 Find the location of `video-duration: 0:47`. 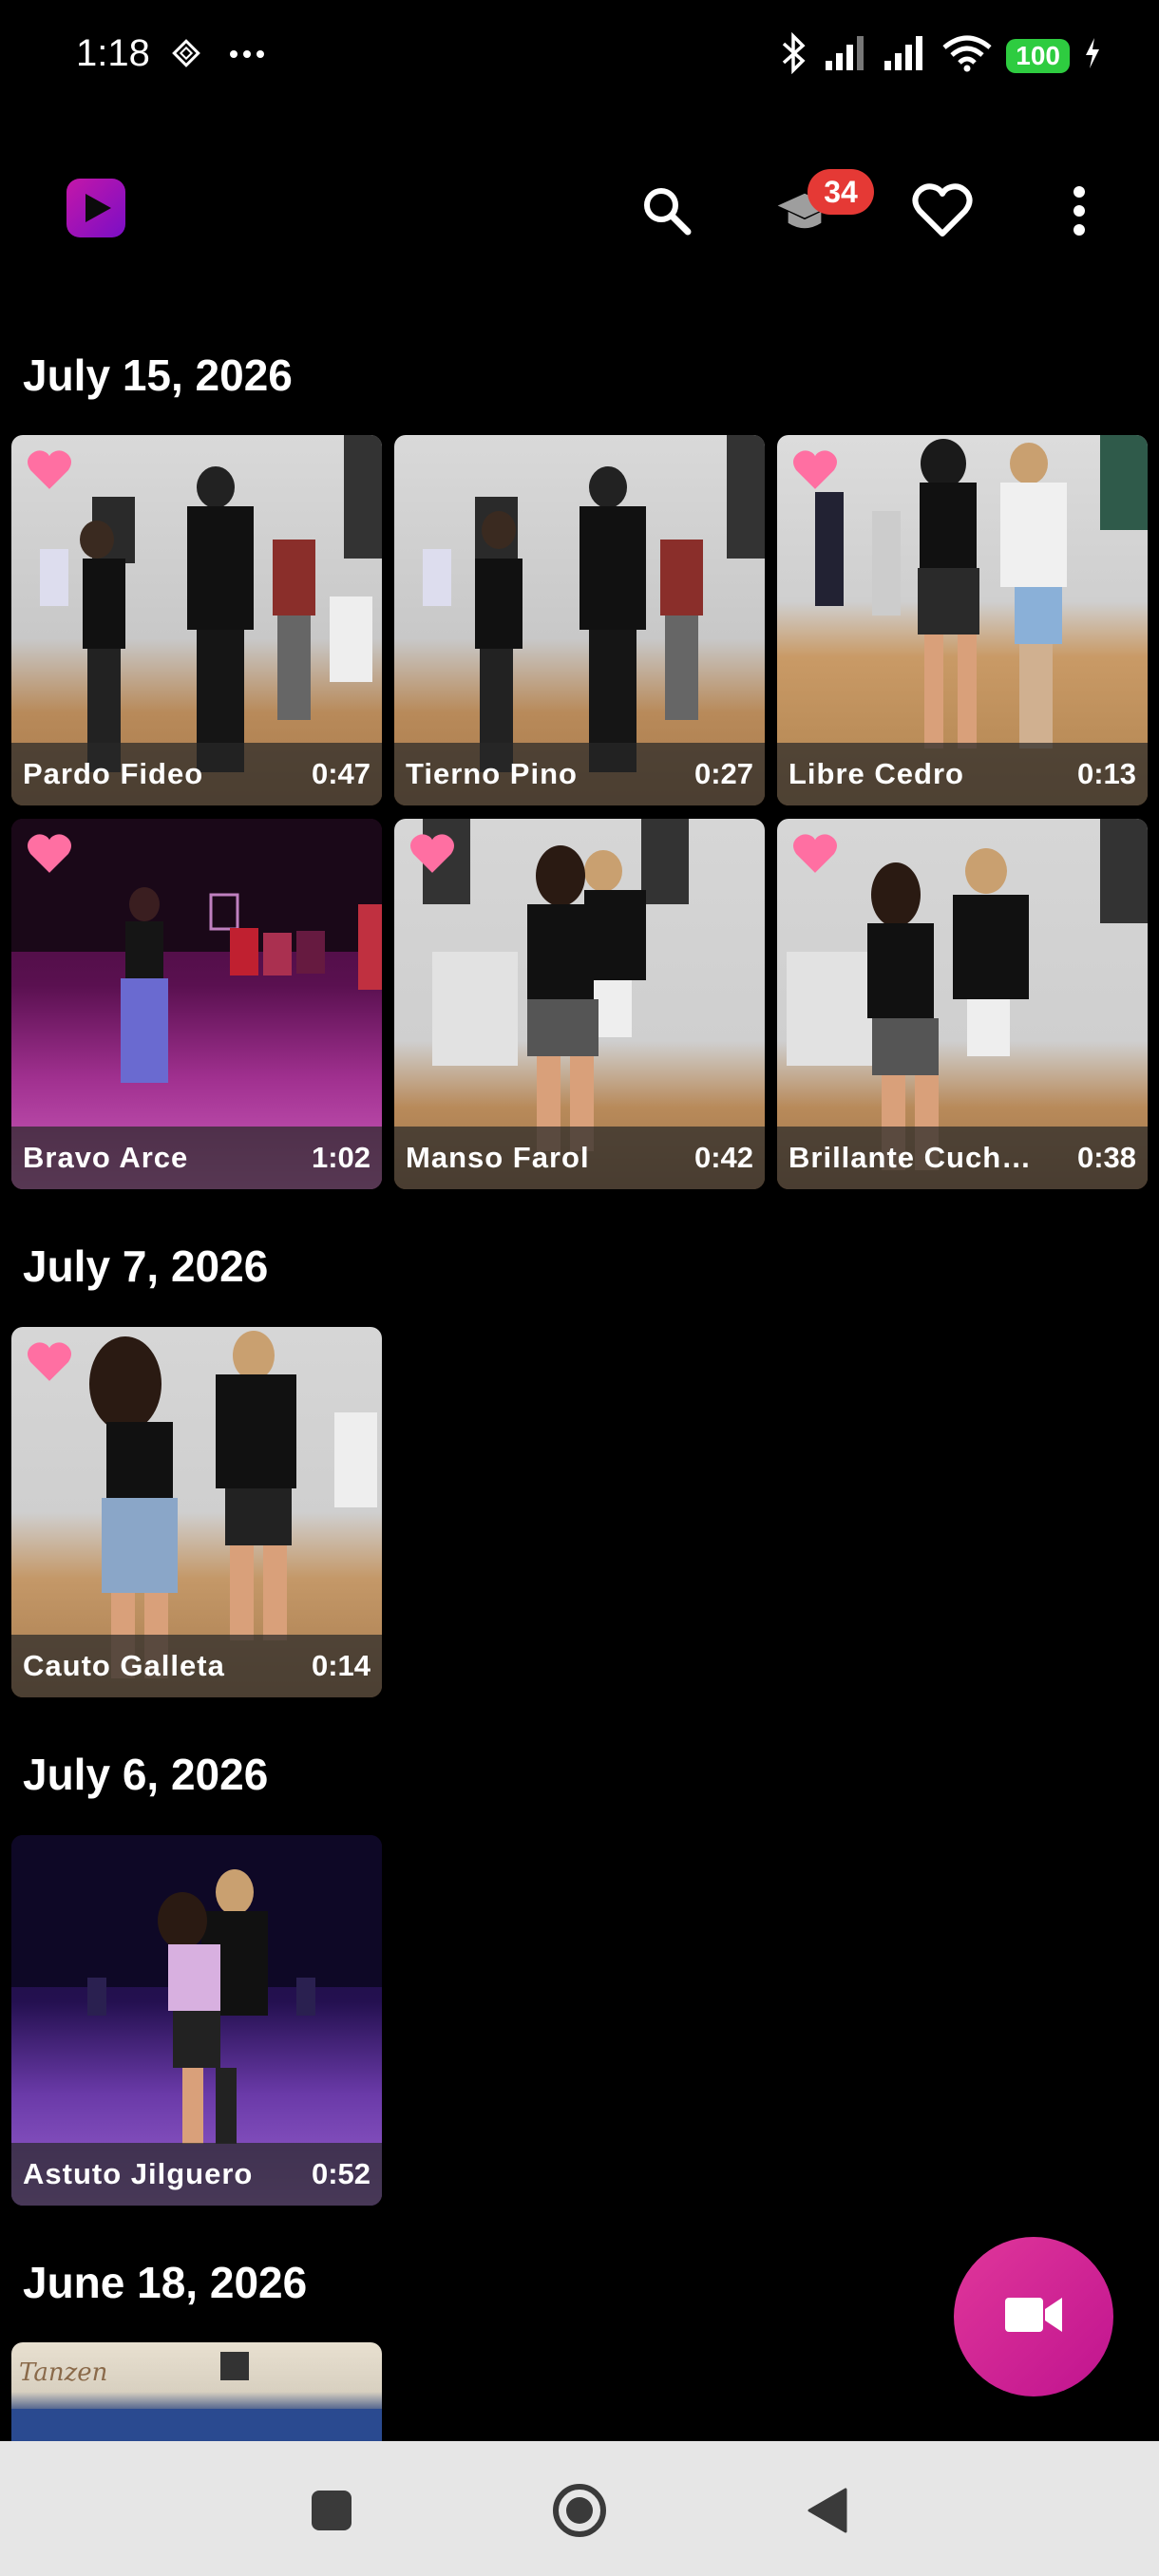

video-duration: 0:47 is located at coordinates (340, 773).